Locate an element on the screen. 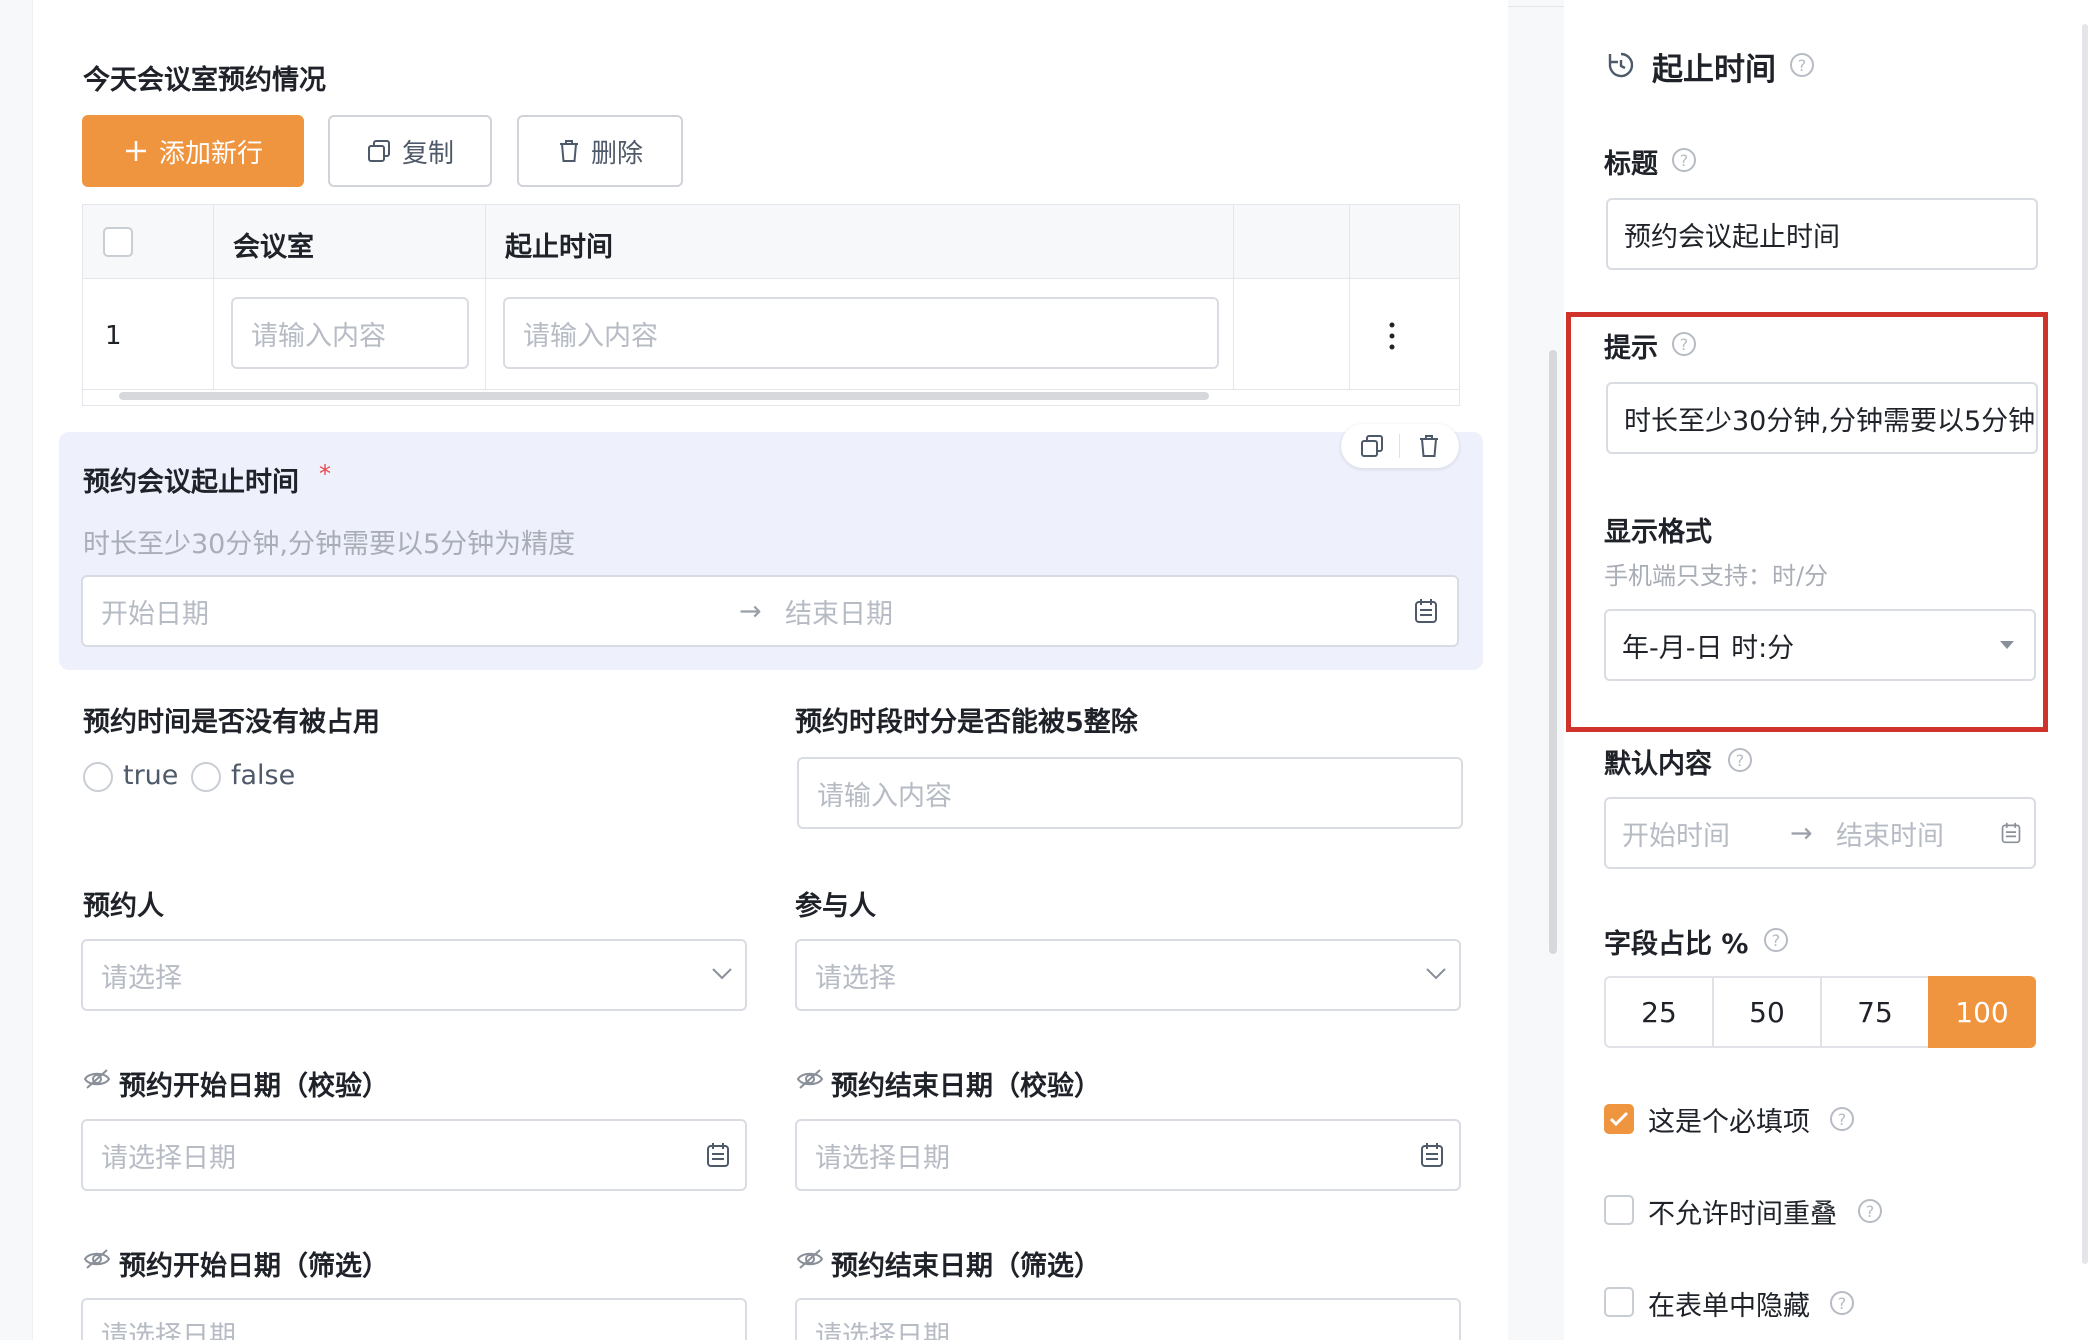  width-option-75: 75 is located at coordinates (1875, 1012).